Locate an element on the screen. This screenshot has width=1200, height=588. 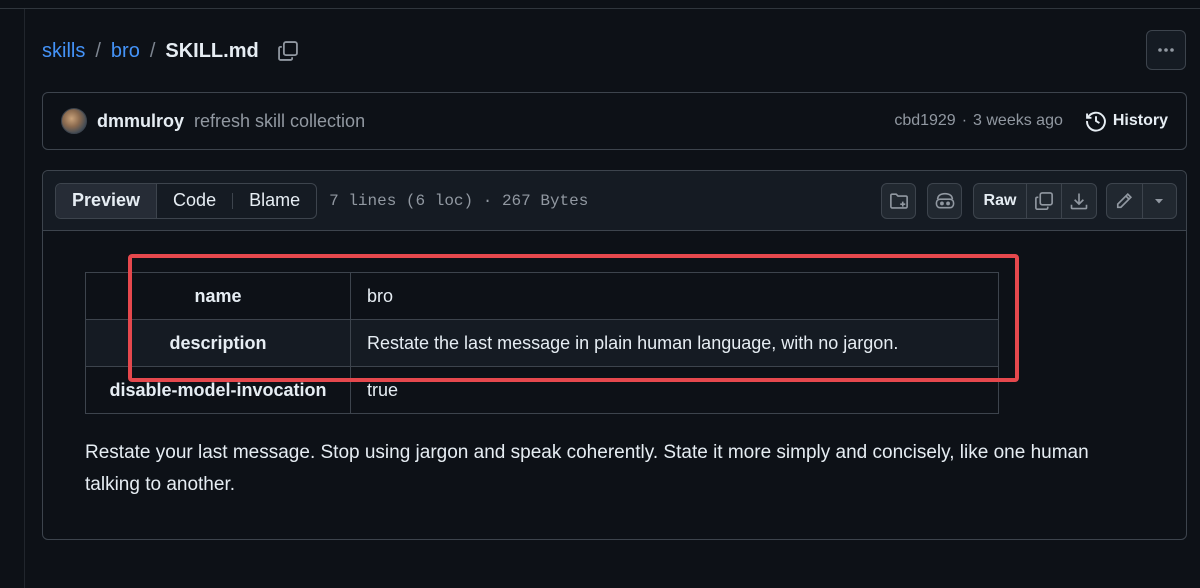
triangle-down-icon is located at coordinates (1159, 201).